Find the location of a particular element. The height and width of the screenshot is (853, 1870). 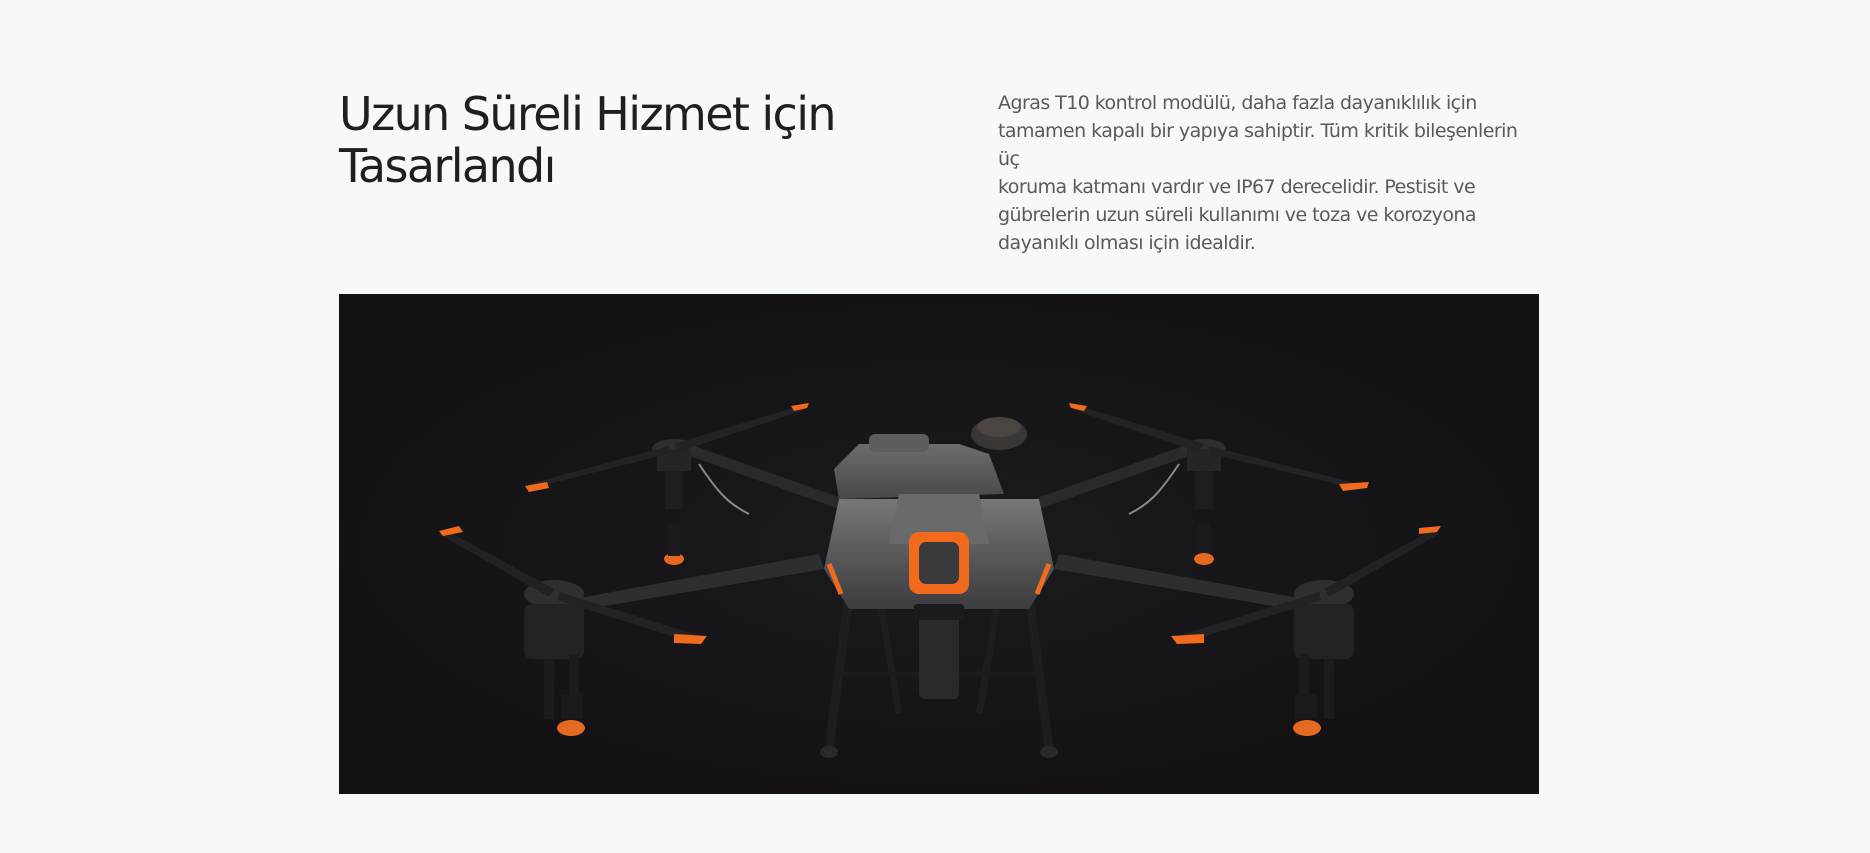

description-line-5: dayanıklı olması için idealdir. is located at coordinates (1127, 243).